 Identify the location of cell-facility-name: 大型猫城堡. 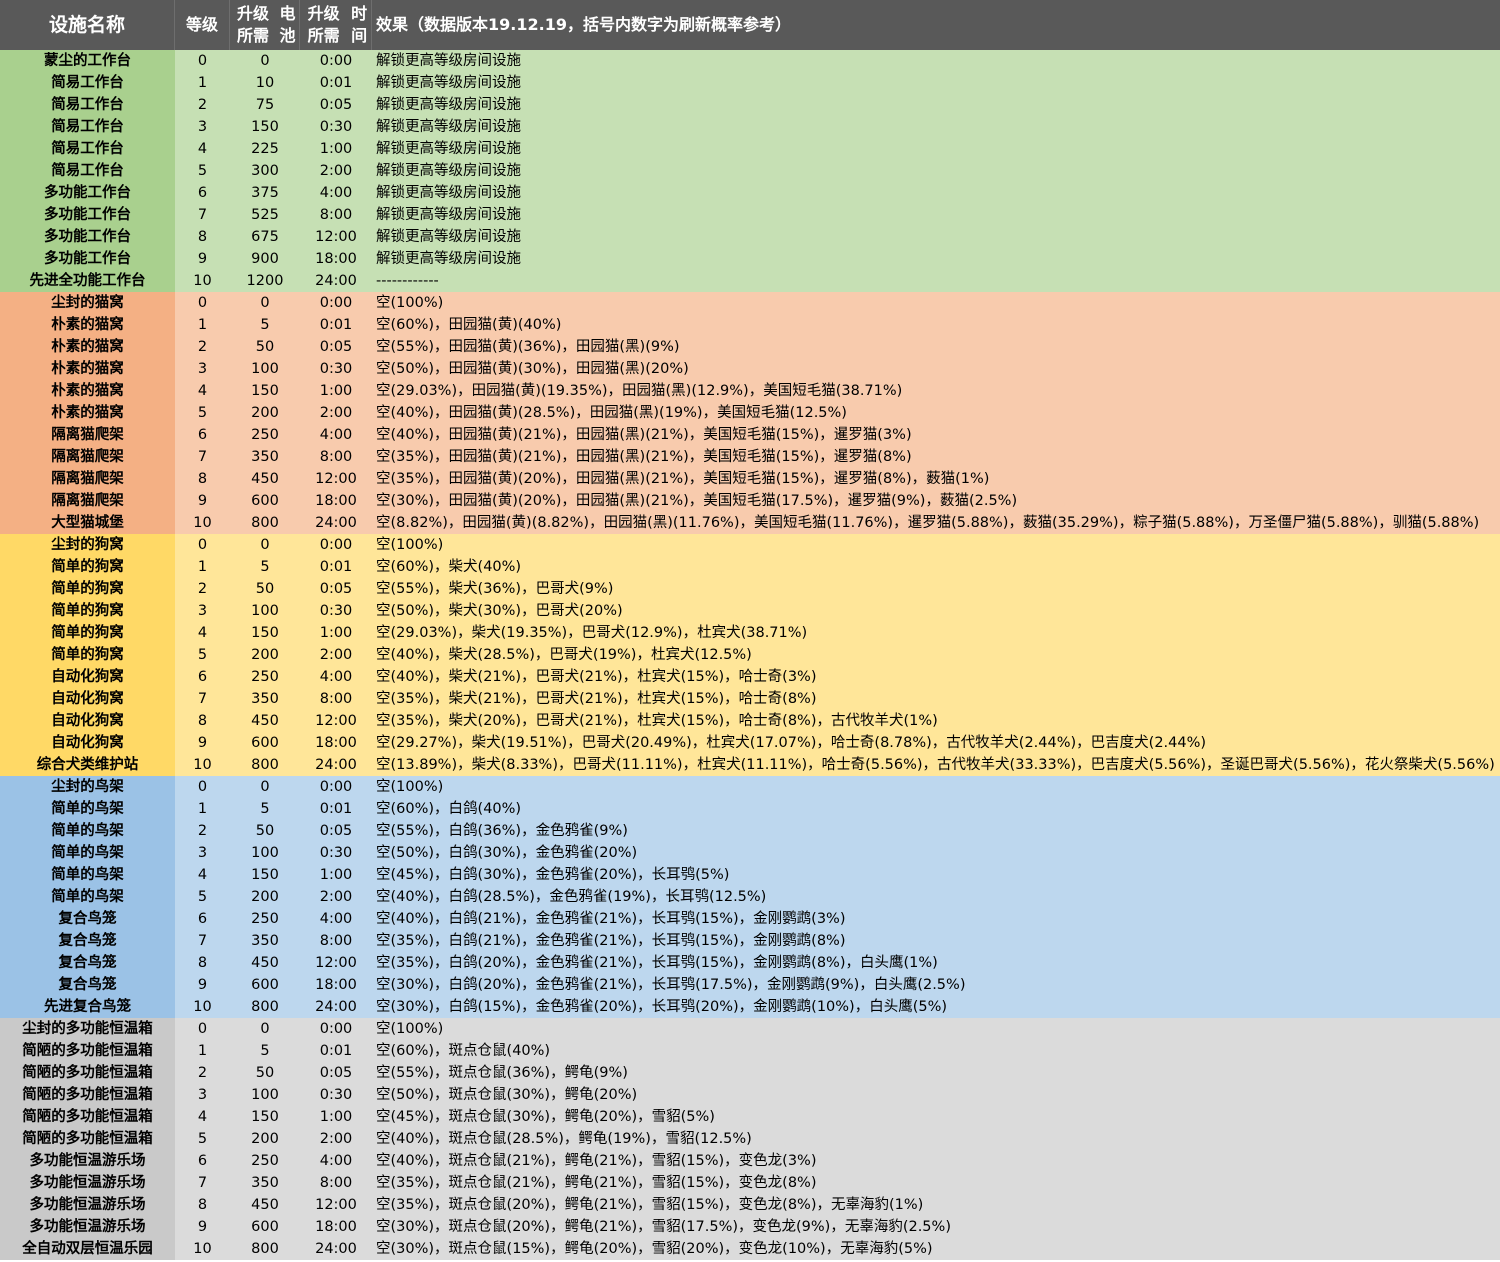
(87, 523).